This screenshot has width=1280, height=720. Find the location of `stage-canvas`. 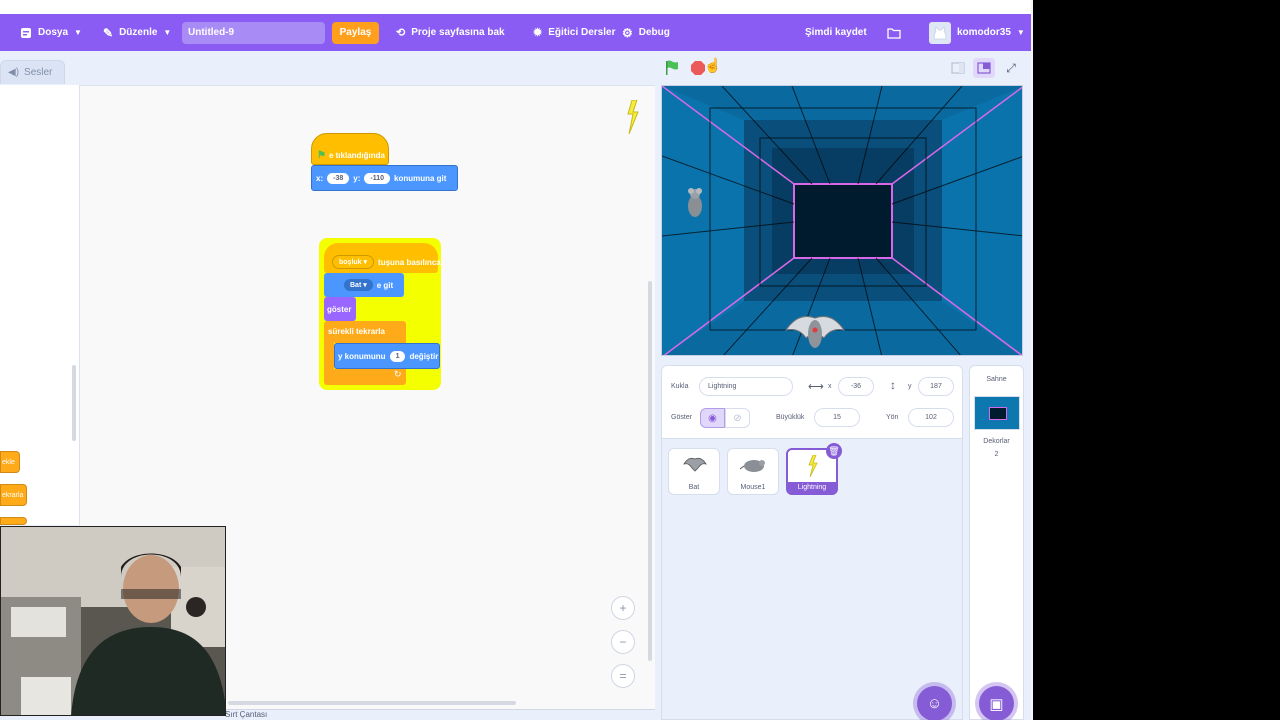

stage-canvas is located at coordinates (842, 220).